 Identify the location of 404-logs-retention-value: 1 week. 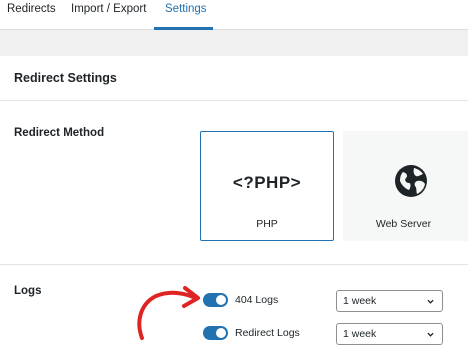
(360, 301).